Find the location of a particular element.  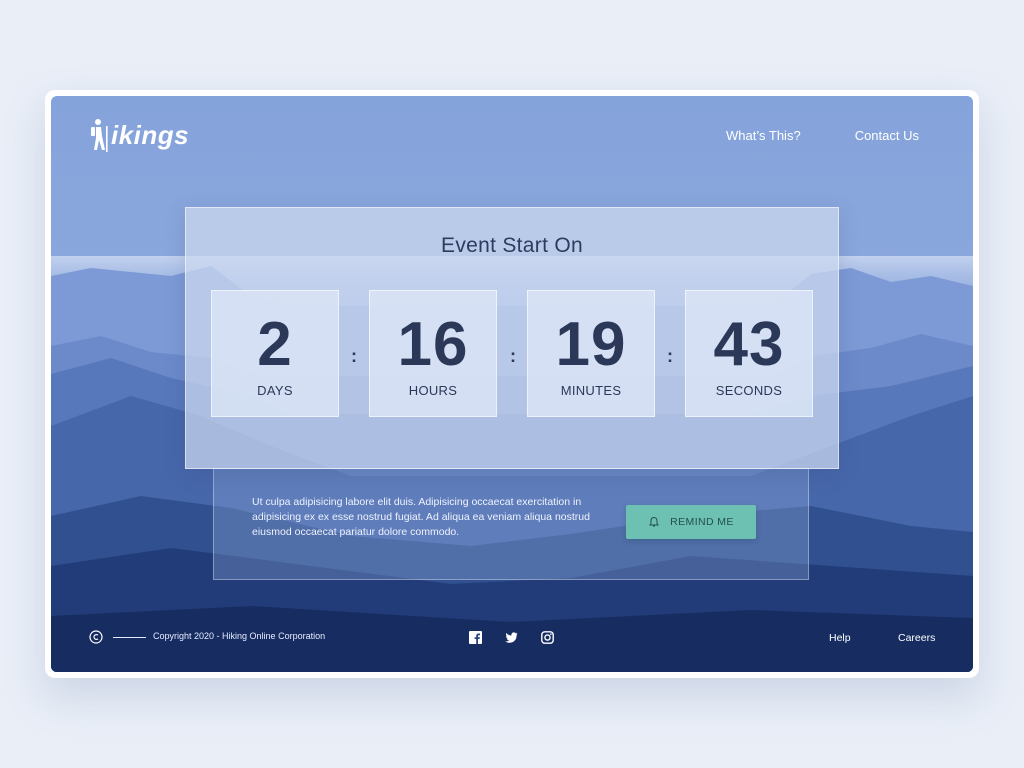

top-nav: What’s This? Contact Us is located at coordinates (822, 135).